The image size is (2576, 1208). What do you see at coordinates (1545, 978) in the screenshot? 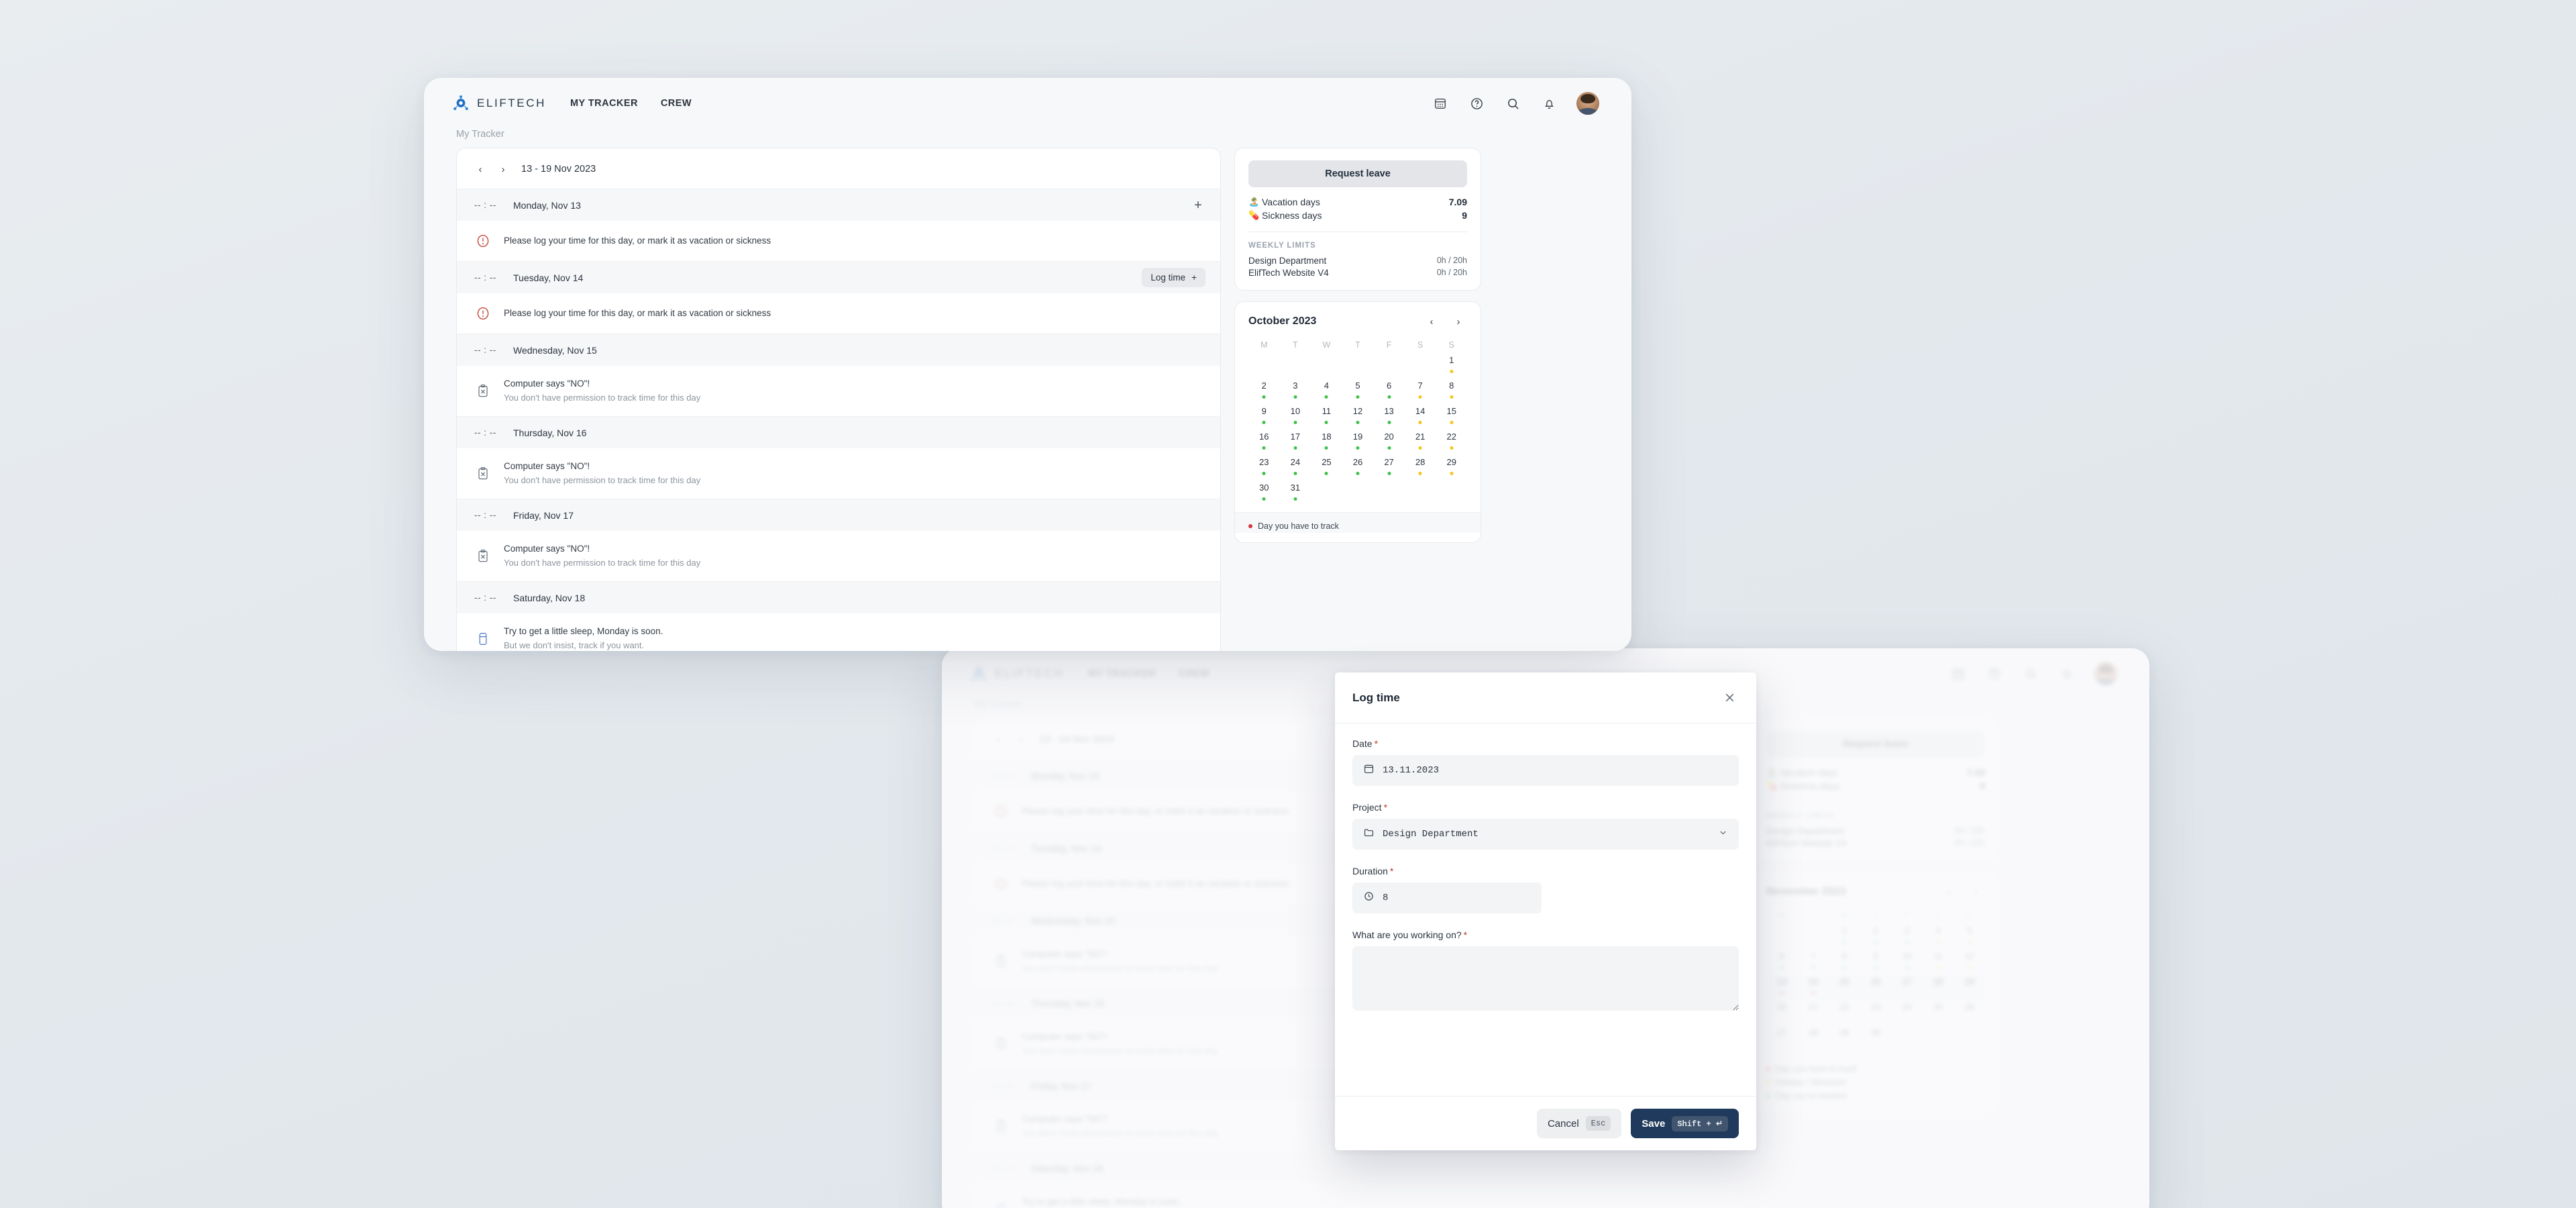
I see `description-textarea` at bounding box center [1545, 978].